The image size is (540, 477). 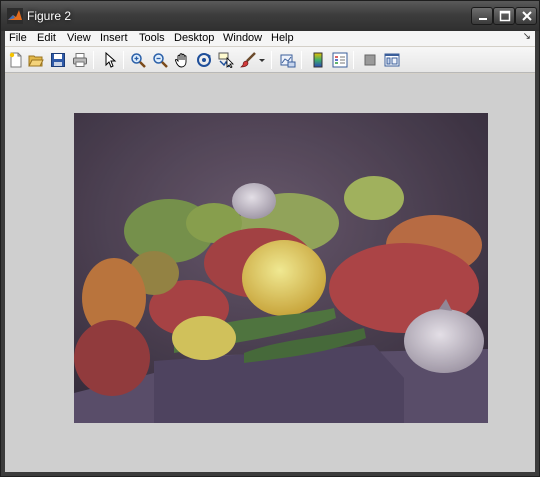 I want to click on menu-desktop: Desktop, so click(x=194, y=38).